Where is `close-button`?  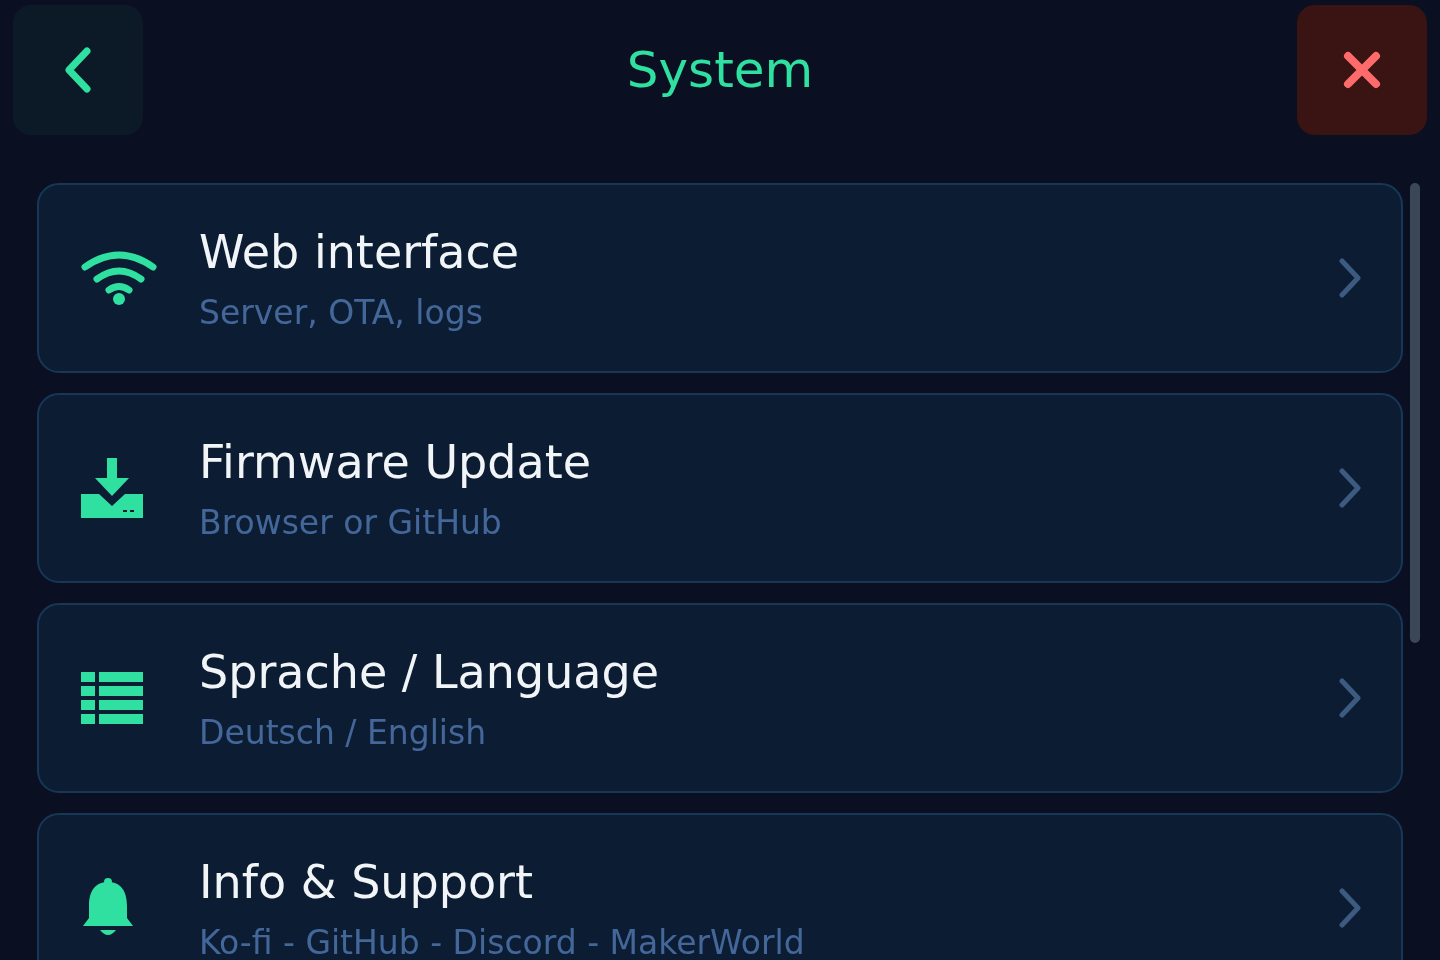 close-button is located at coordinates (1362, 70).